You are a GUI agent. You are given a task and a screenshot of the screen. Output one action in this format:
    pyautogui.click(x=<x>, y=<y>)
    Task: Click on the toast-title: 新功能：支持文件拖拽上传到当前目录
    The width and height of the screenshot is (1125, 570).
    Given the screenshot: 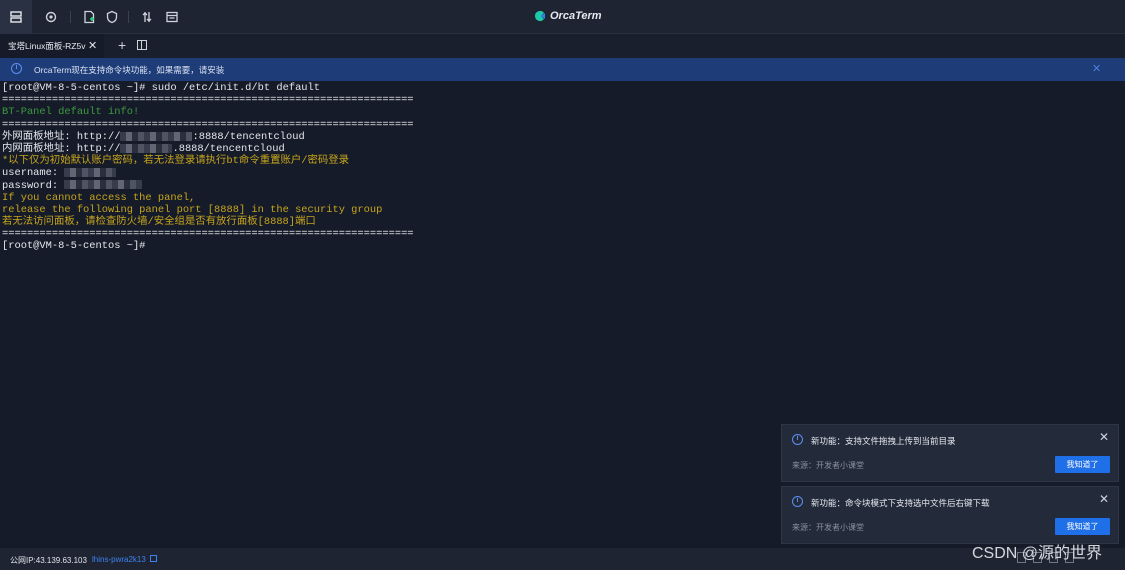 What is the action you would take?
    pyautogui.click(x=883, y=441)
    